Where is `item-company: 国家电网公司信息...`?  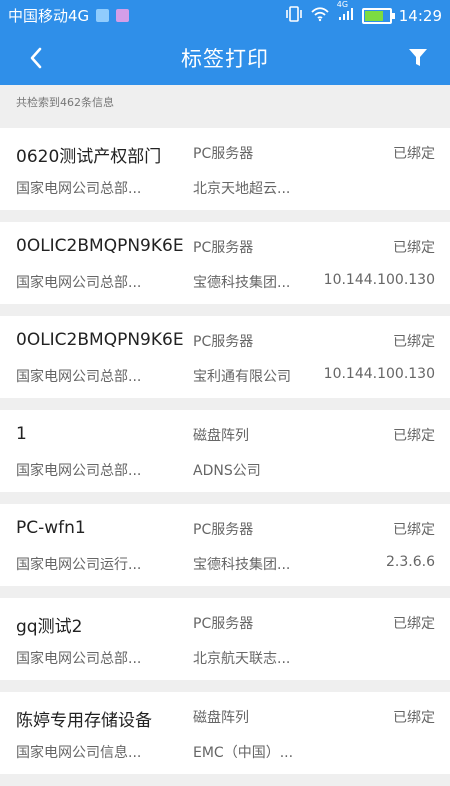
item-company: 国家电网公司信息... is located at coordinates (79, 753).